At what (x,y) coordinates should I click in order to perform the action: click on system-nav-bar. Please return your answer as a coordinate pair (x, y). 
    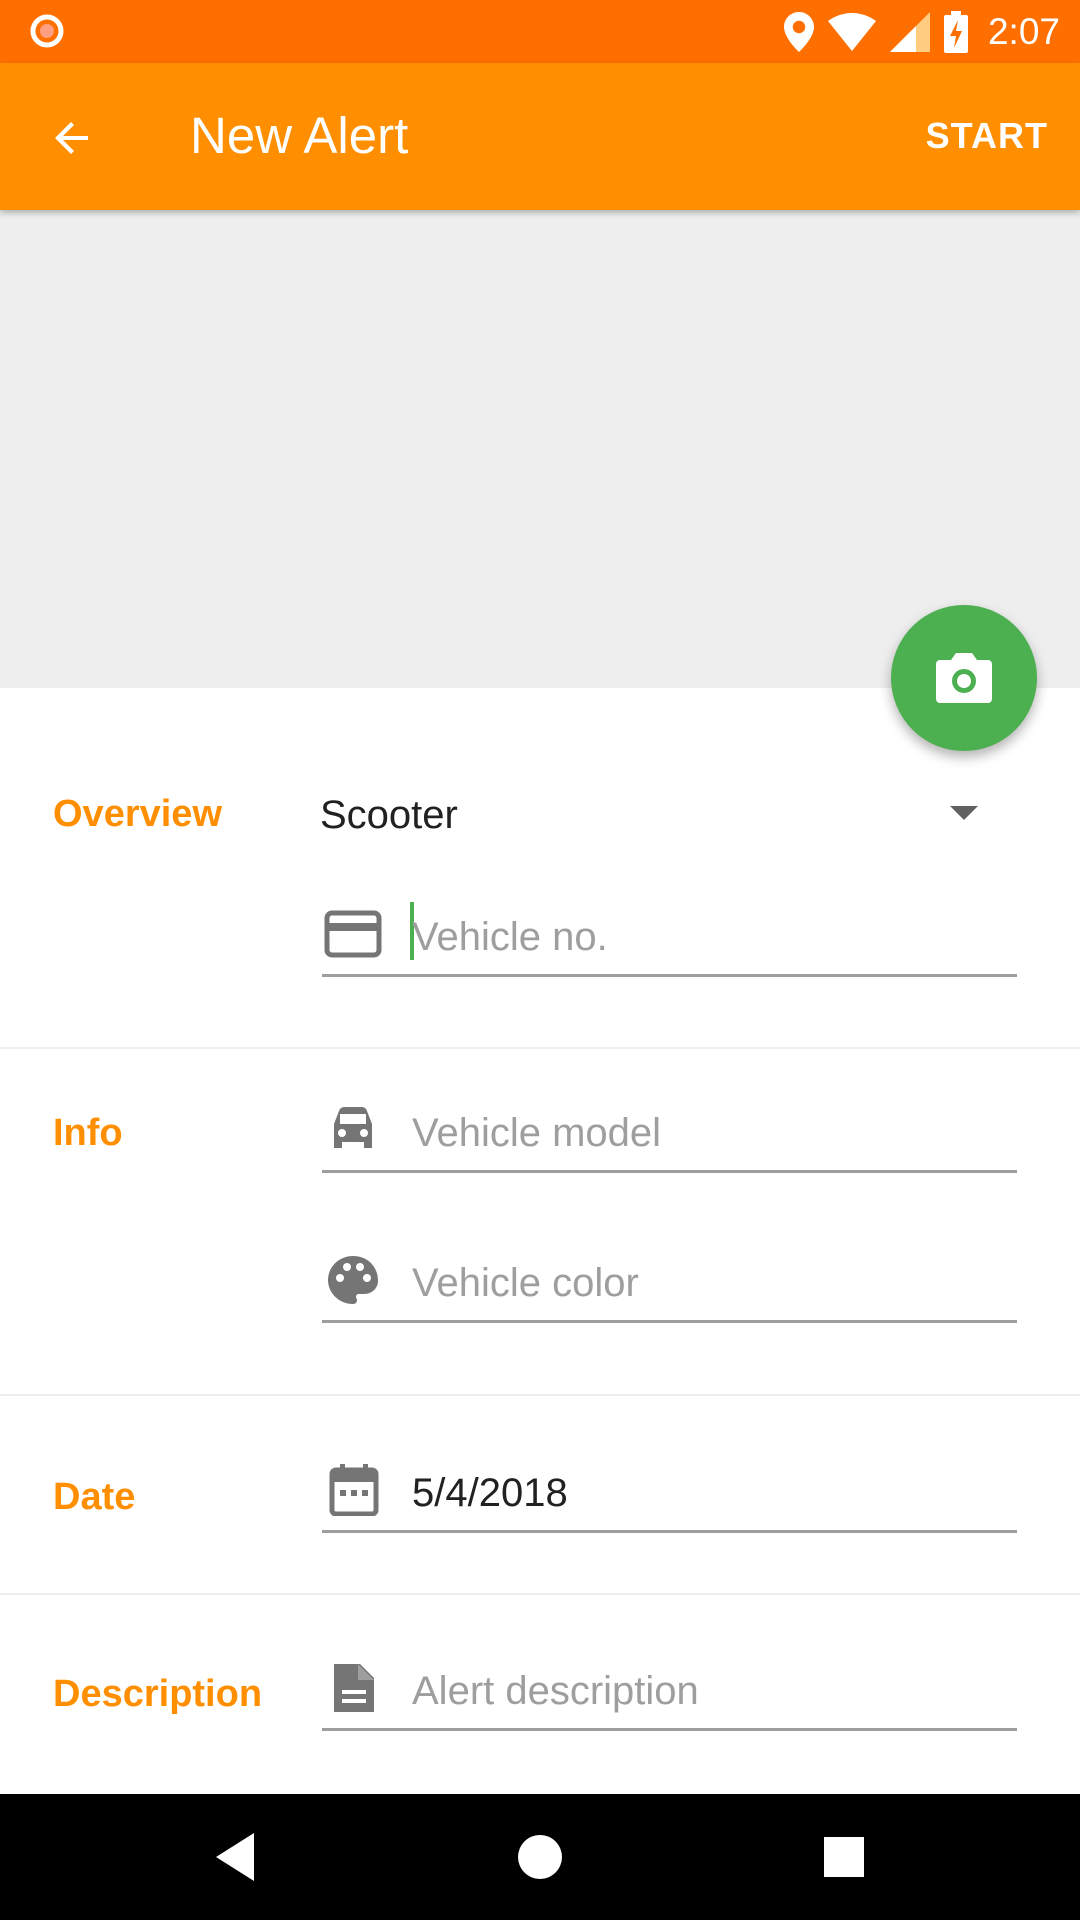
    Looking at the image, I should click on (540, 1857).